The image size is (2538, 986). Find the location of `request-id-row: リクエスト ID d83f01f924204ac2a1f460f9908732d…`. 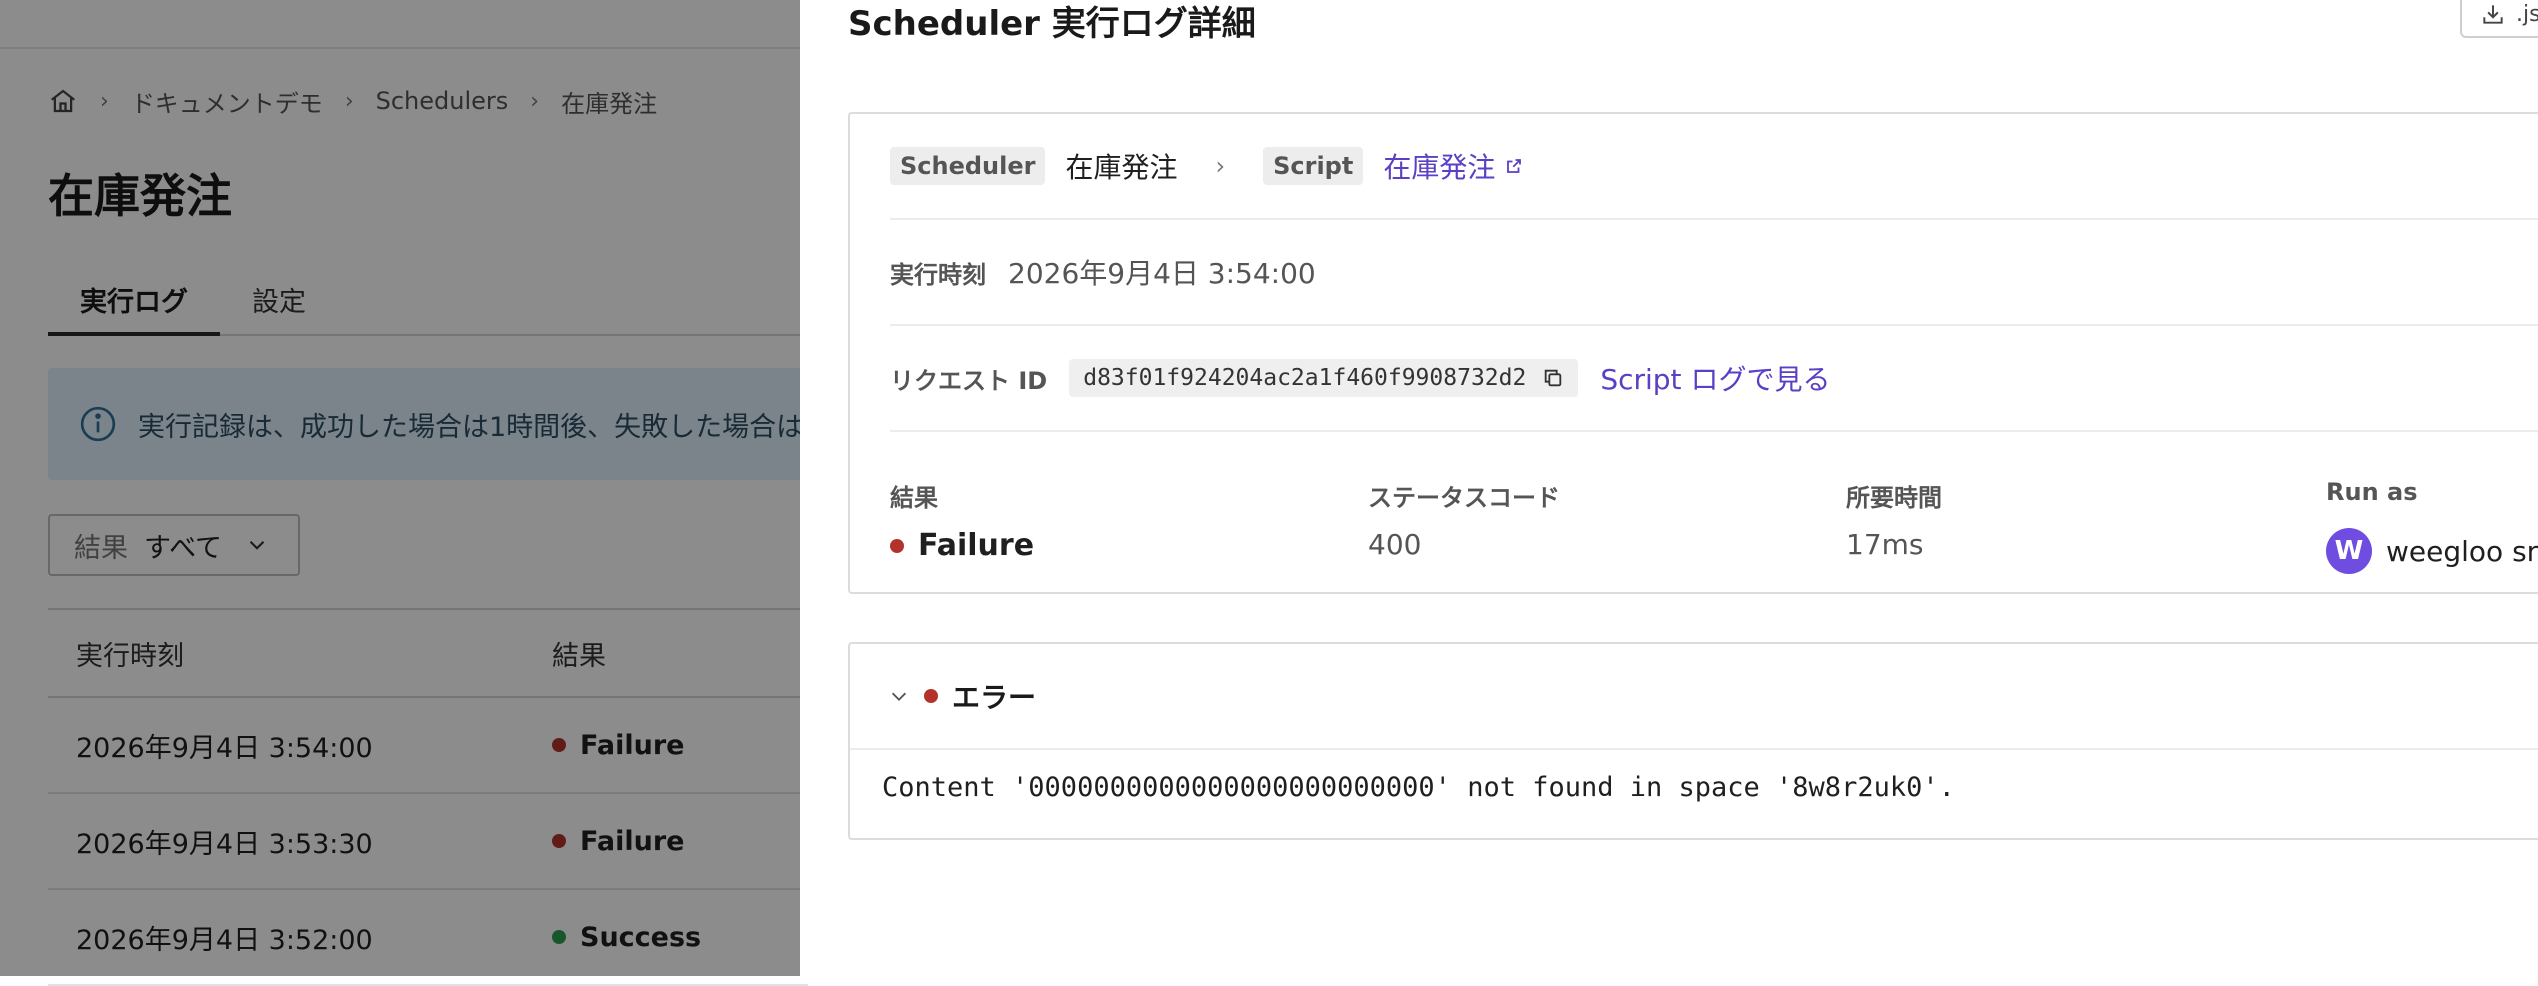

request-id-row: リクエスト ID d83f01f924204ac2a1f460f9908732d… is located at coordinates (1714, 379).